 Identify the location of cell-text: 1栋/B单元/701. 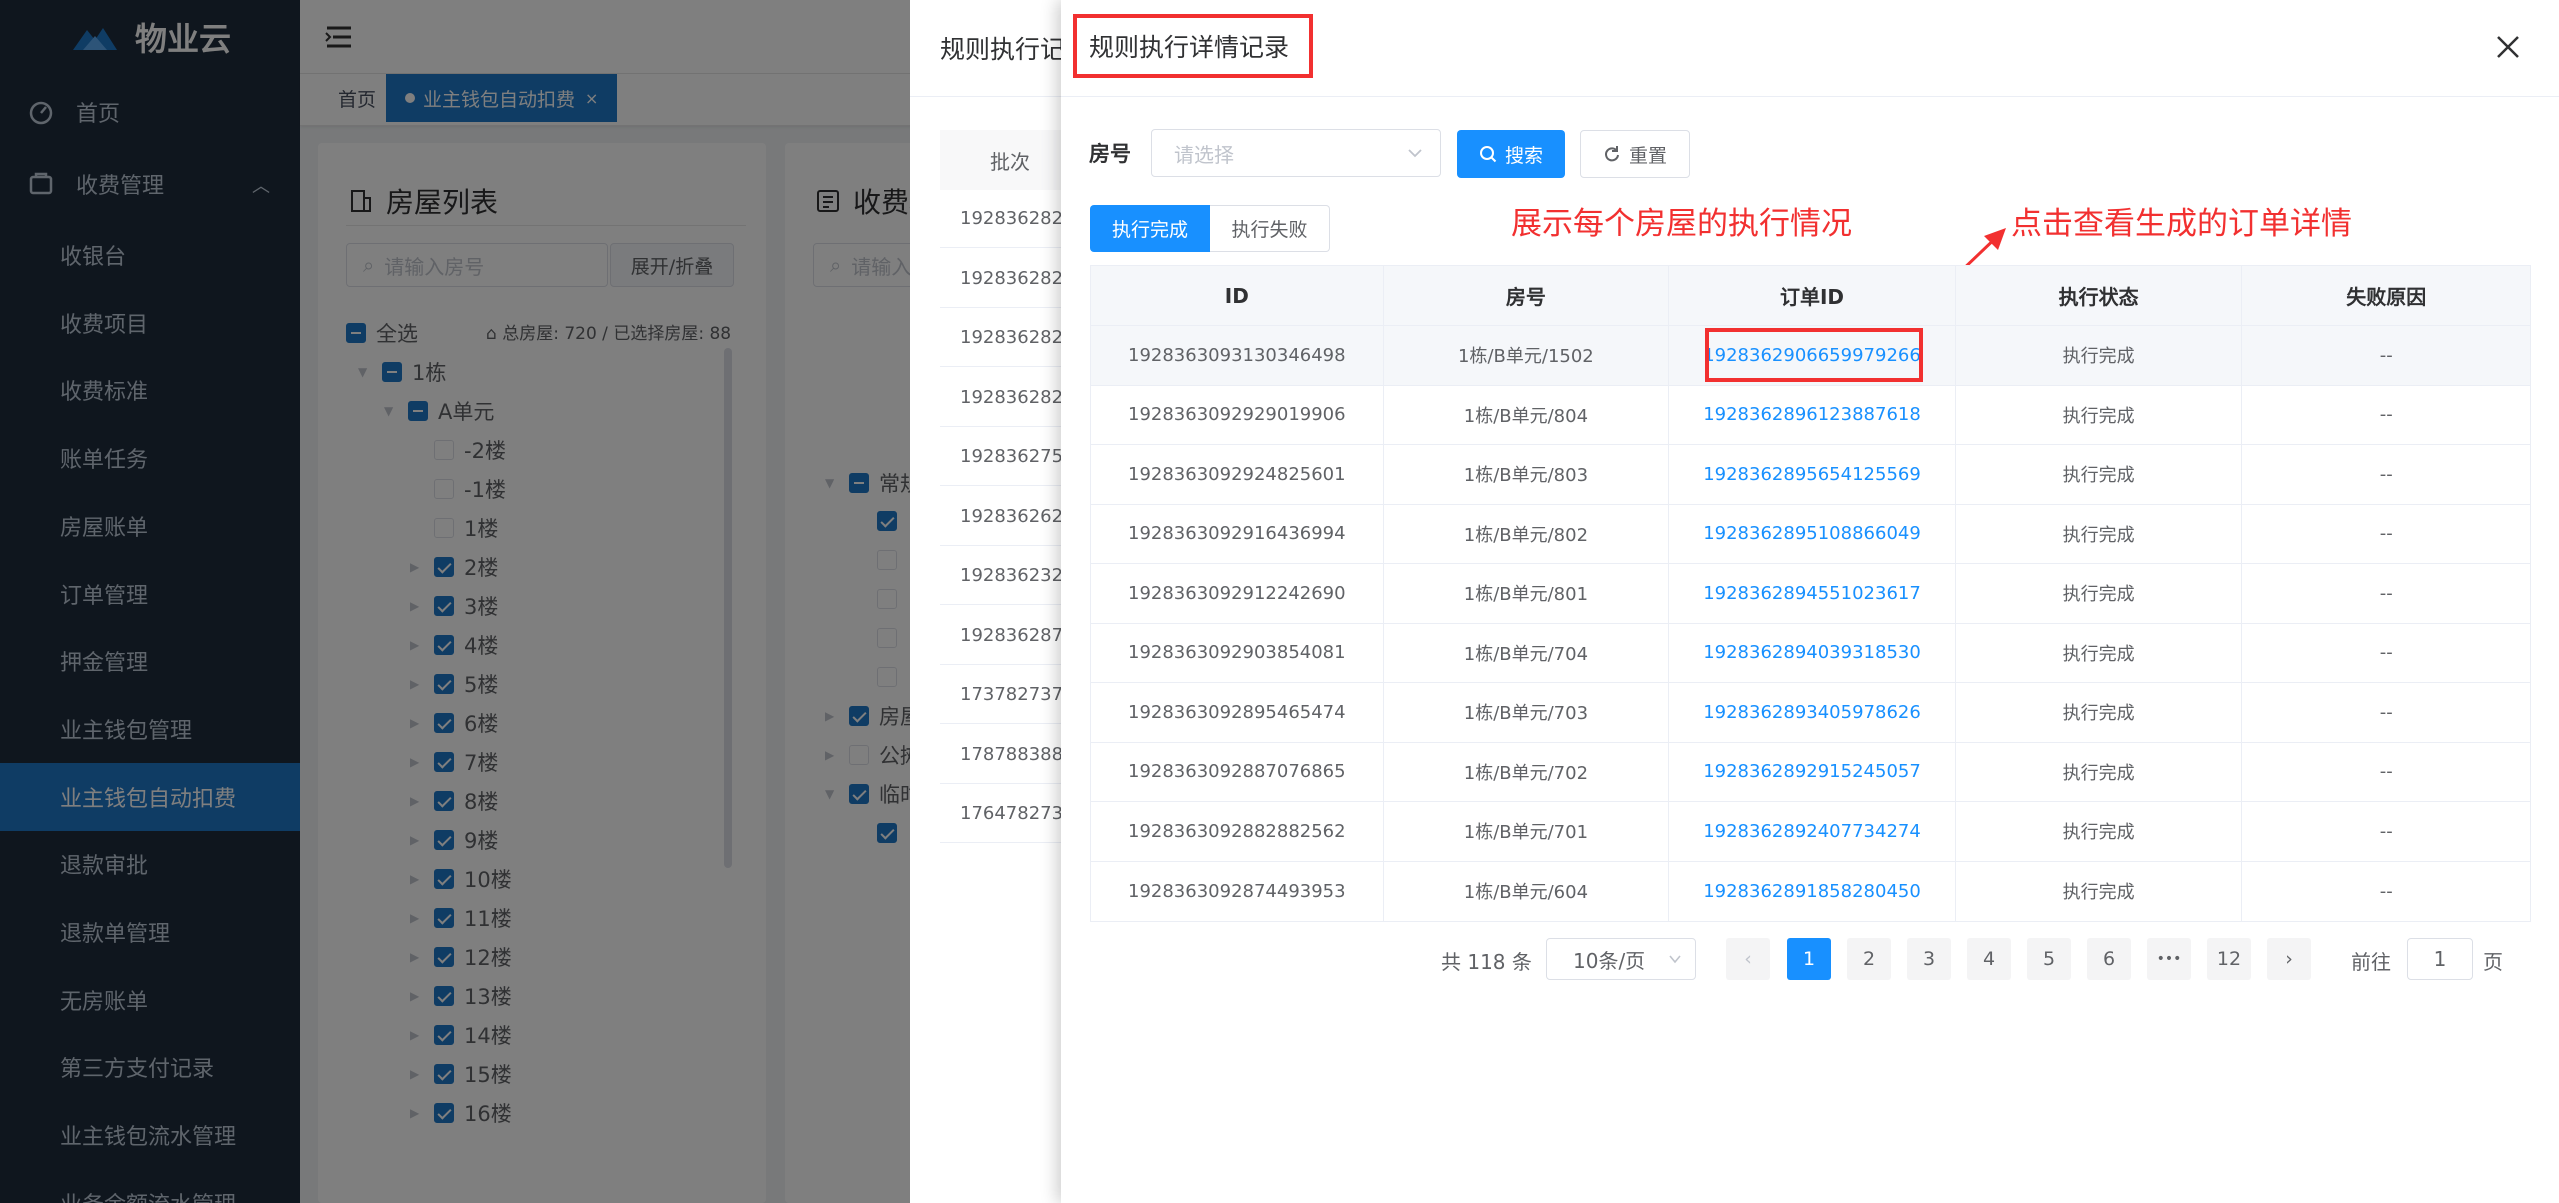
(1526, 833).